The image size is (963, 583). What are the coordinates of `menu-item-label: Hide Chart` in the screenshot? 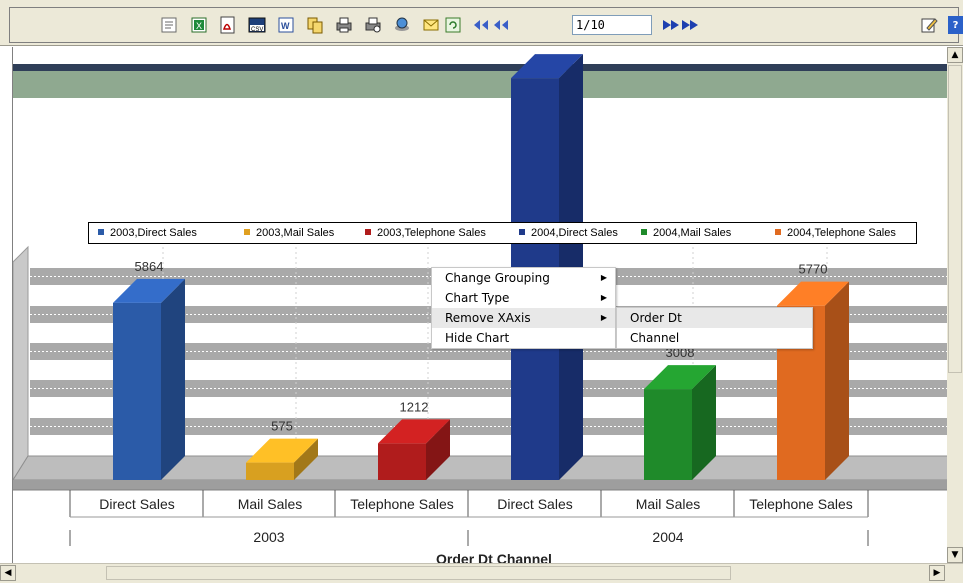 It's located at (477, 338).